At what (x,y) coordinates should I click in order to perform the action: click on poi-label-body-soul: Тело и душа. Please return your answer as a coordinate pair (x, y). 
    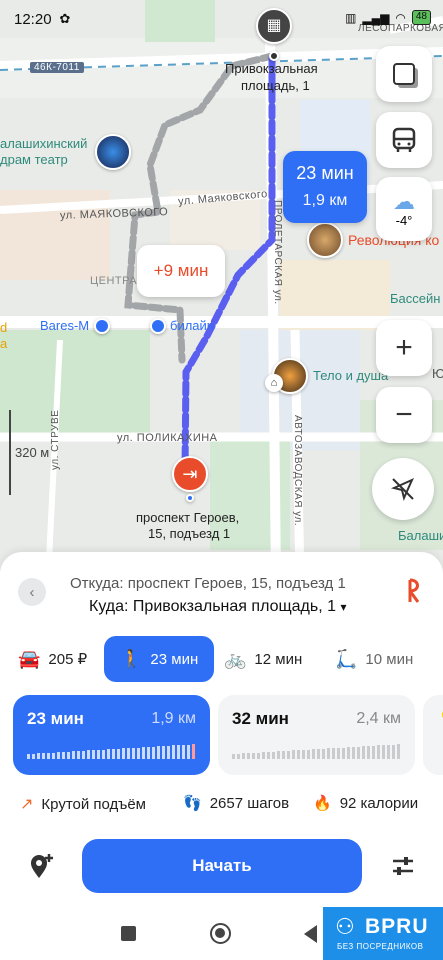
    Looking at the image, I should click on (350, 375).